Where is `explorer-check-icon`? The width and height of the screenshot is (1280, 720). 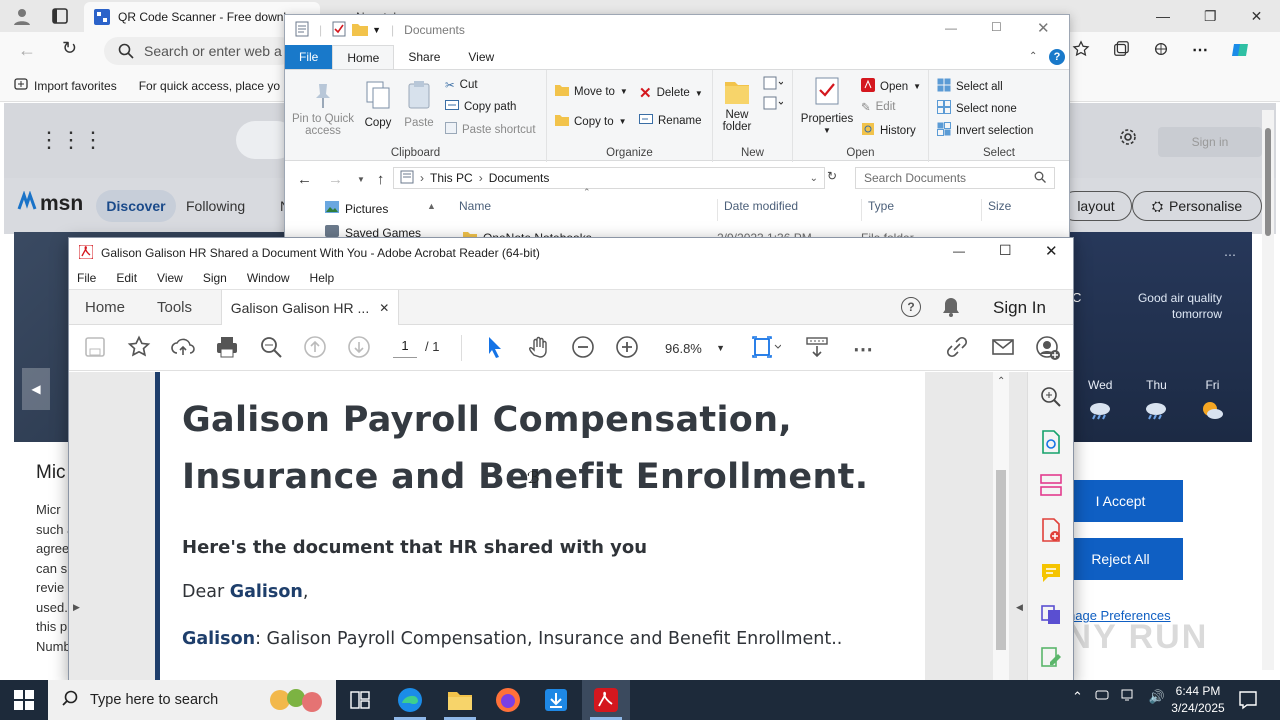
explorer-check-icon is located at coordinates (339, 30).